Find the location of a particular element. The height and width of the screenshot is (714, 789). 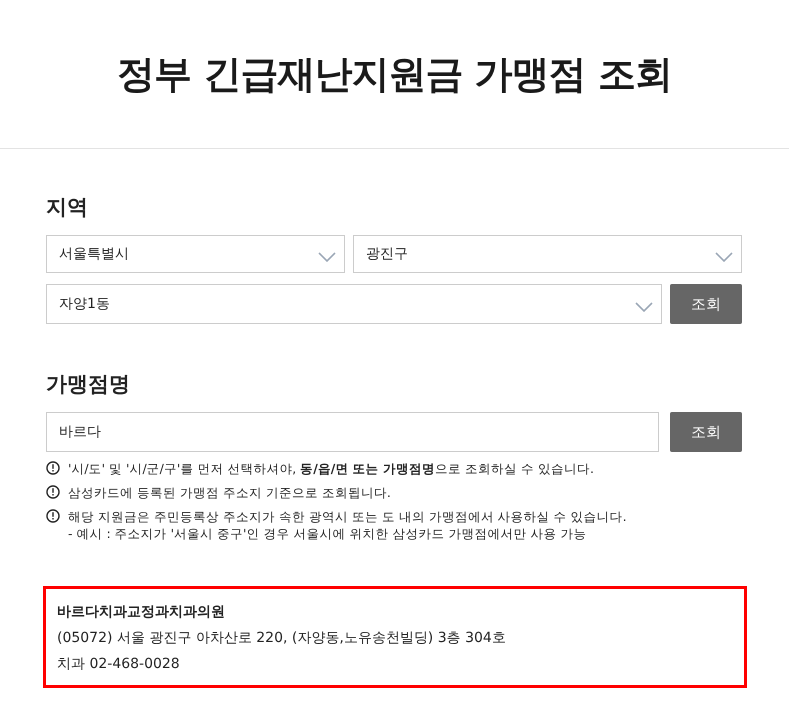

notice-text: 해당 지원금은 주민등록상 주소지가 속한 광역시 또는 도 내의 가맹점에서 사용하실 수 있습니다. is located at coordinates (347, 516).